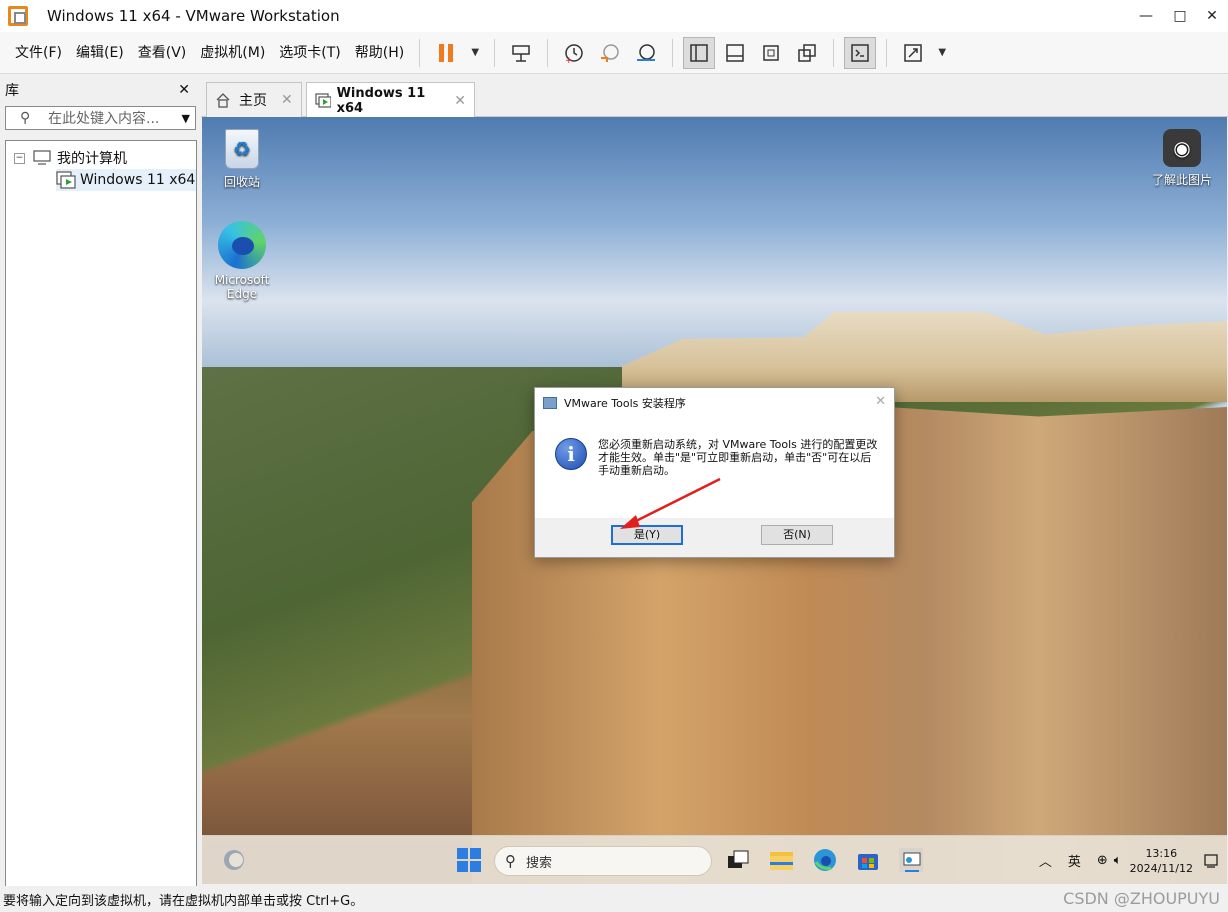 The image size is (1228, 912). Describe the element at coordinates (38, 53) in the screenshot. I see `menu-file: 文件(F)` at that location.